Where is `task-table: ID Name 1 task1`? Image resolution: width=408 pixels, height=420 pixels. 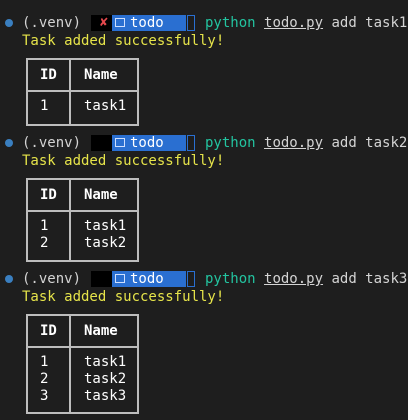 task-table: ID Name 1 task1 is located at coordinates (82, 92).